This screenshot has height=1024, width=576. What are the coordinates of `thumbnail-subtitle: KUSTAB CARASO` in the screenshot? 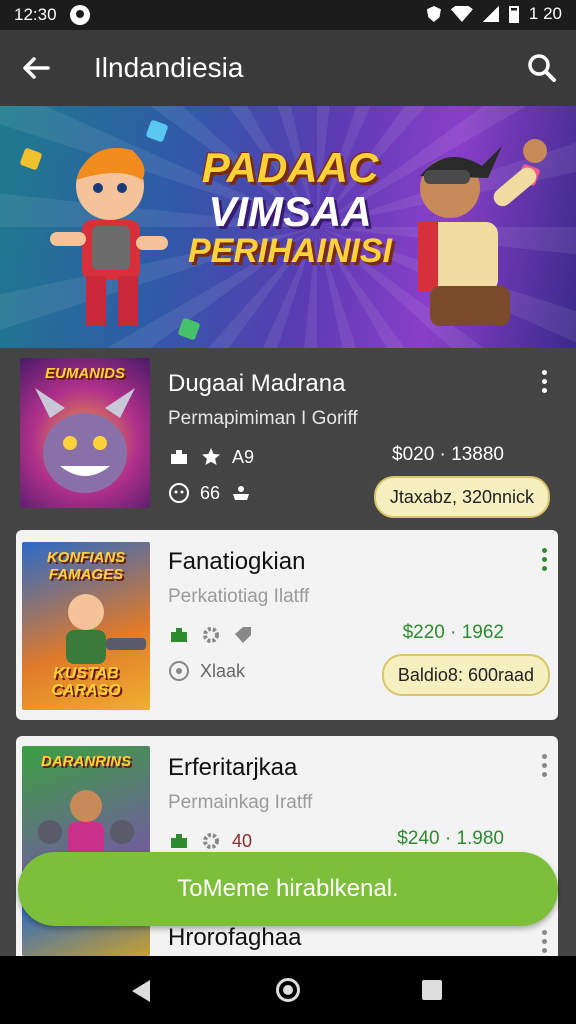 It's located at (86, 682).